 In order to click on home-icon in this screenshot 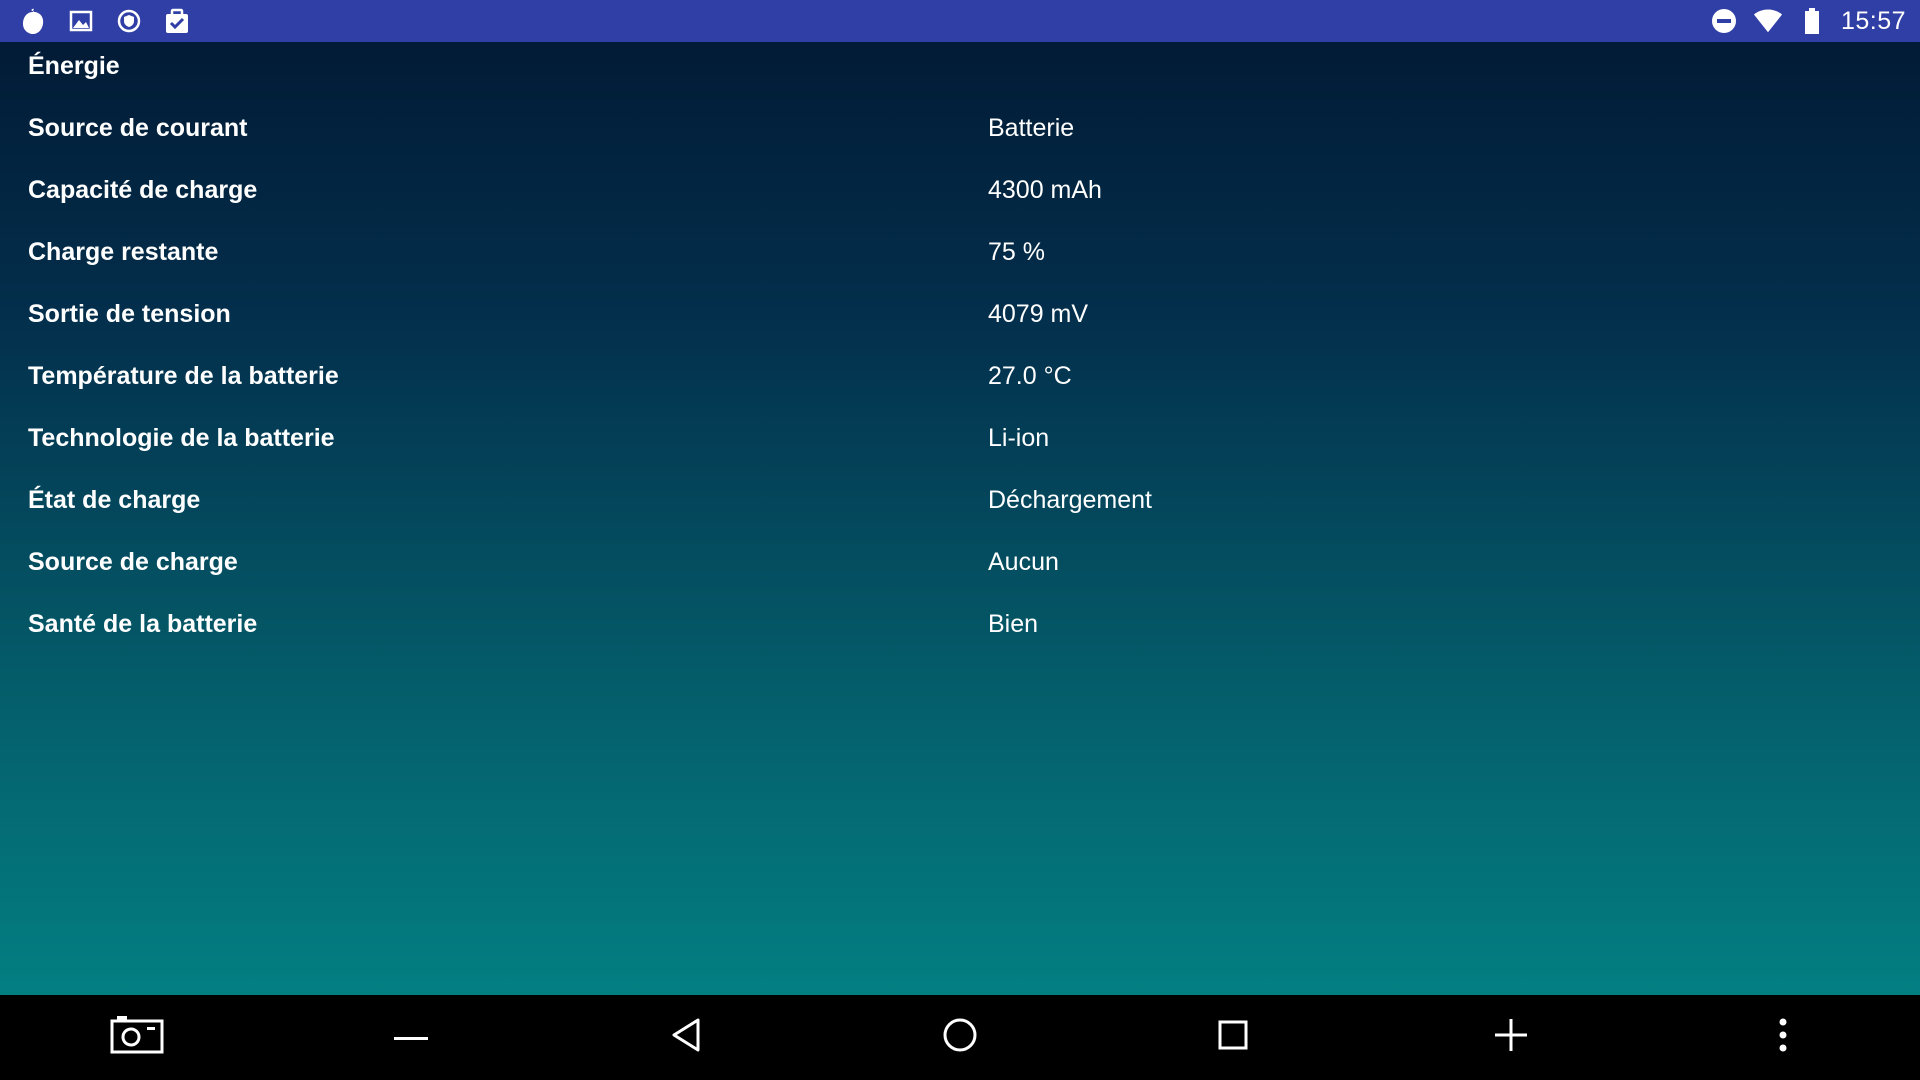, I will do `click(960, 1037)`.